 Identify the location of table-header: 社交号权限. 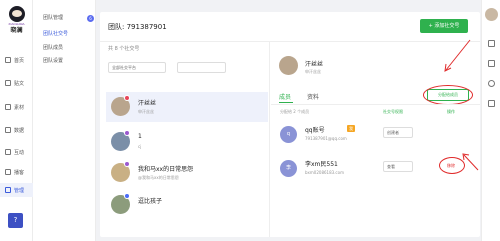
(393, 111).